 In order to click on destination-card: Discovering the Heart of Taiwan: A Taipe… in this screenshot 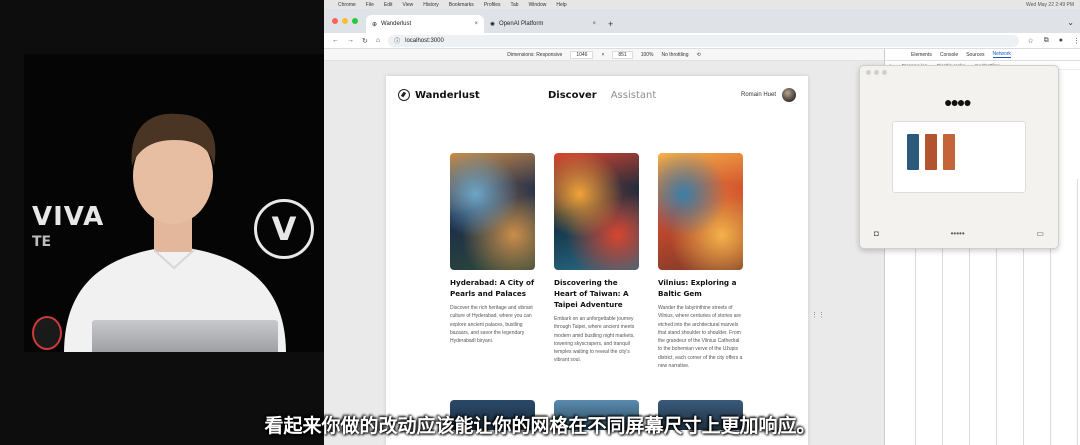, I will do `click(596, 261)`.